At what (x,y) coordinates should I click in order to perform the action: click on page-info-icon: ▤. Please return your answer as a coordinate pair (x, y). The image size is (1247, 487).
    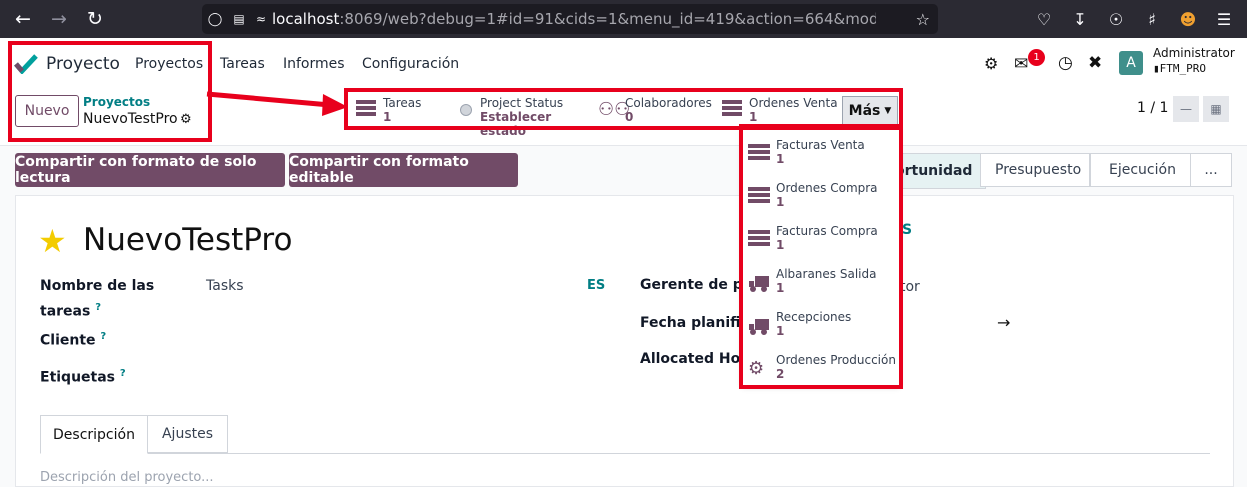
    Looking at the image, I should click on (239, 19).